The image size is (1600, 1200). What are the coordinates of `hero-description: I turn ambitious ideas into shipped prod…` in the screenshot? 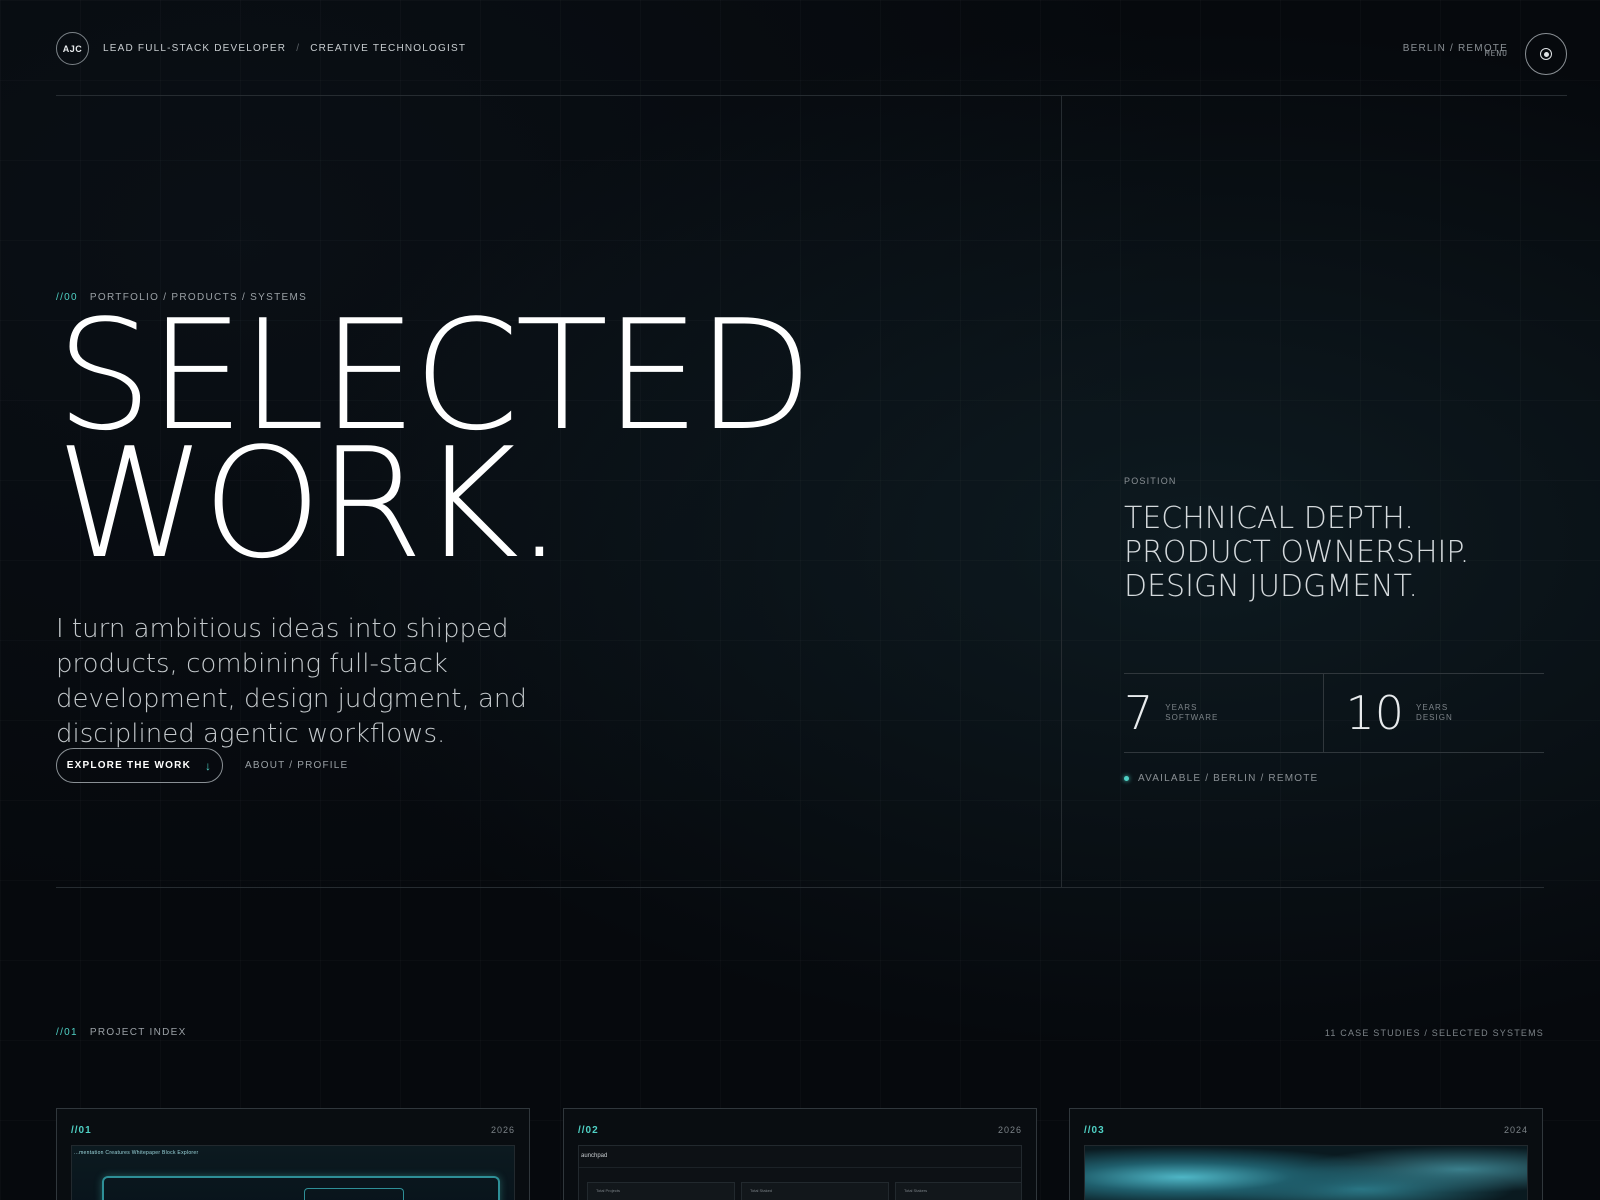 It's located at (291, 681).